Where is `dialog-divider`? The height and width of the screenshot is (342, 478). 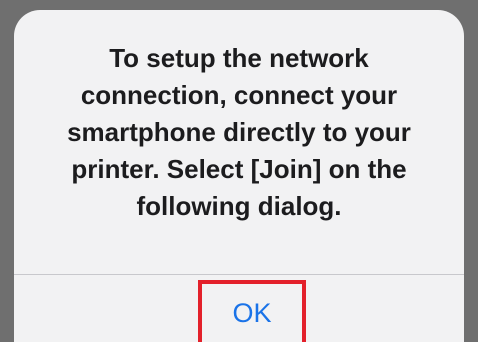 dialog-divider is located at coordinates (239, 274).